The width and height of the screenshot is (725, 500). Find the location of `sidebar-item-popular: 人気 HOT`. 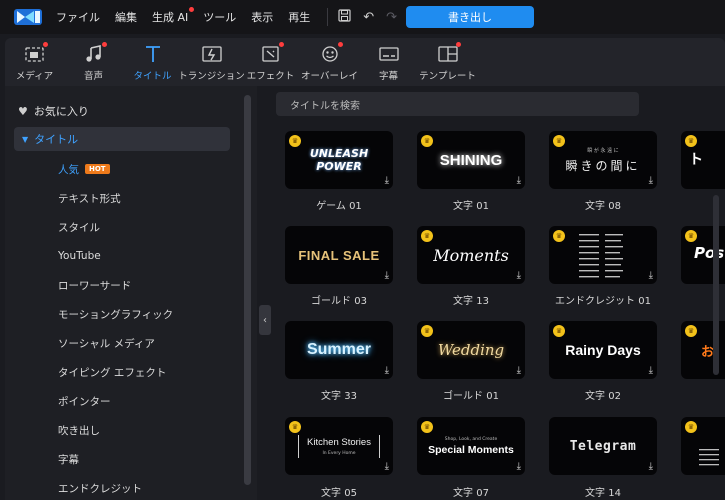

sidebar-item-popular: 人気 HOT is located at coordinates (84, 169).